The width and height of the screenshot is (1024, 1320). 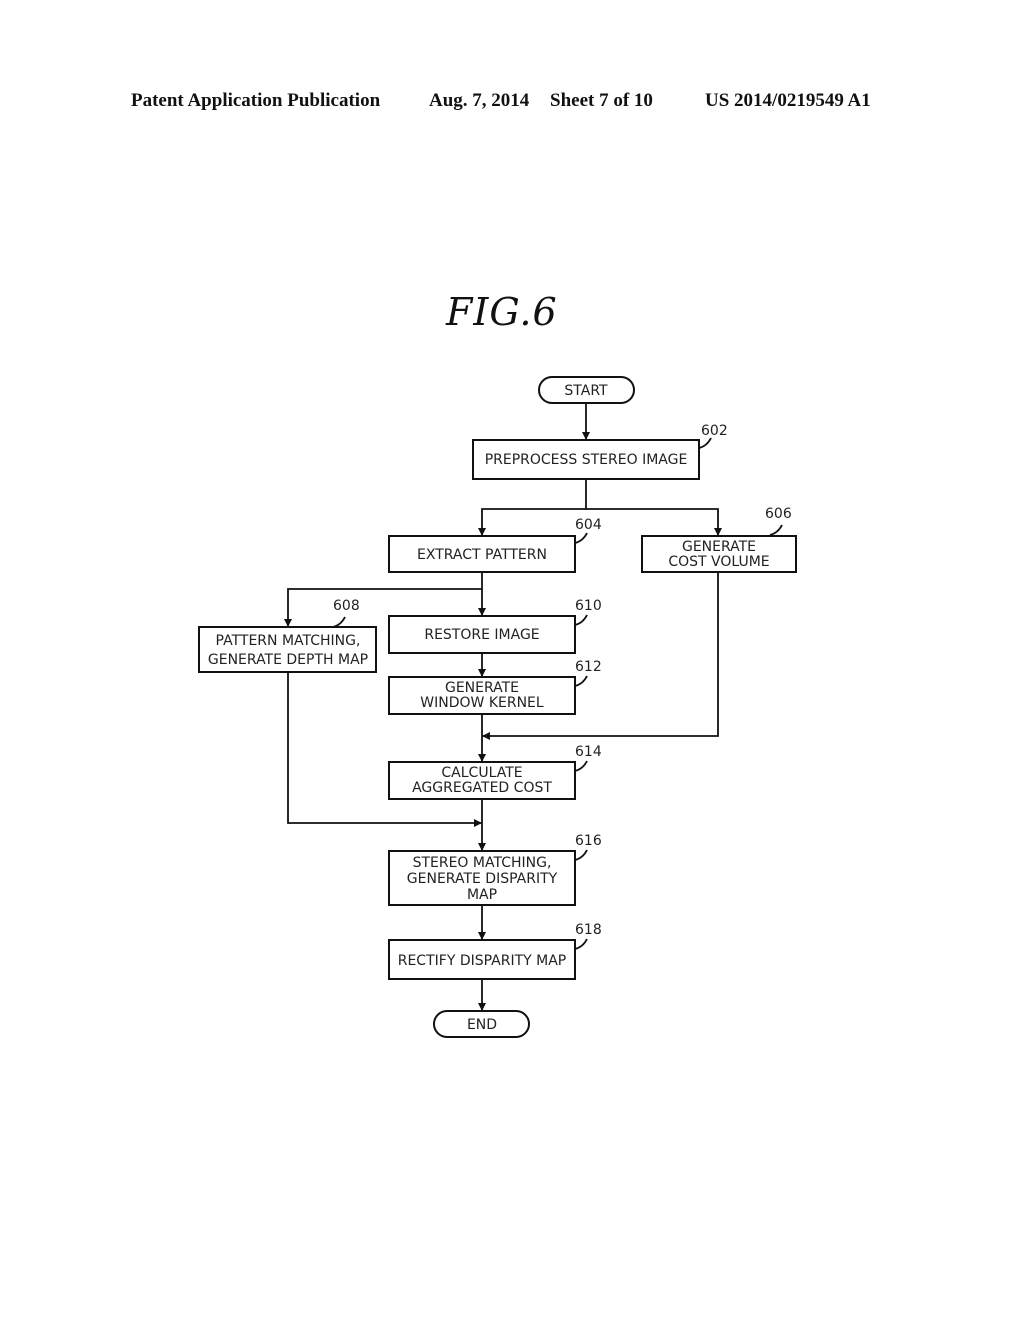 What do you see at coordinates (481, 635) in the screenshot?
I see `step-label: RESTORE IMAGE` at bounding box center [481, 635].